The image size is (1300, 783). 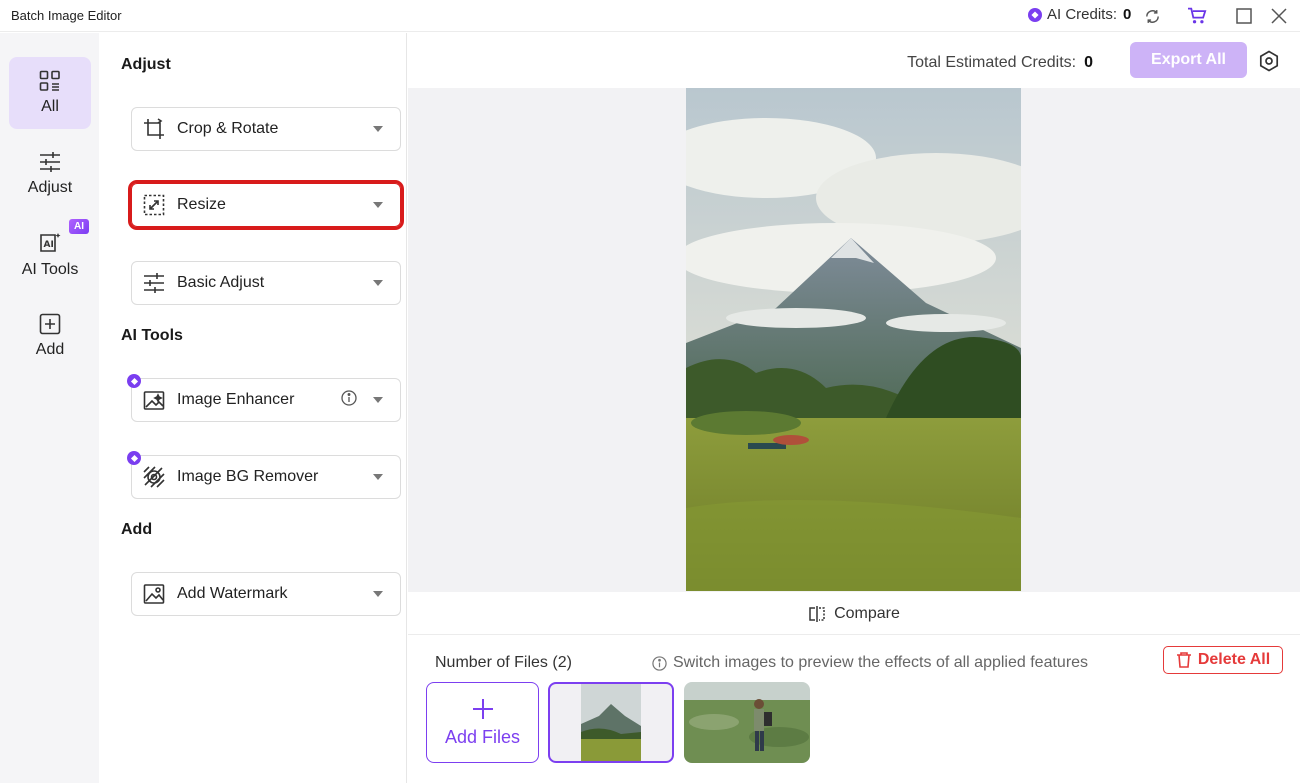 What do you see at coordinates (482, 722) in the screenshot?
I see `add-files-button: Add Files` at bounding box center [482, 722].